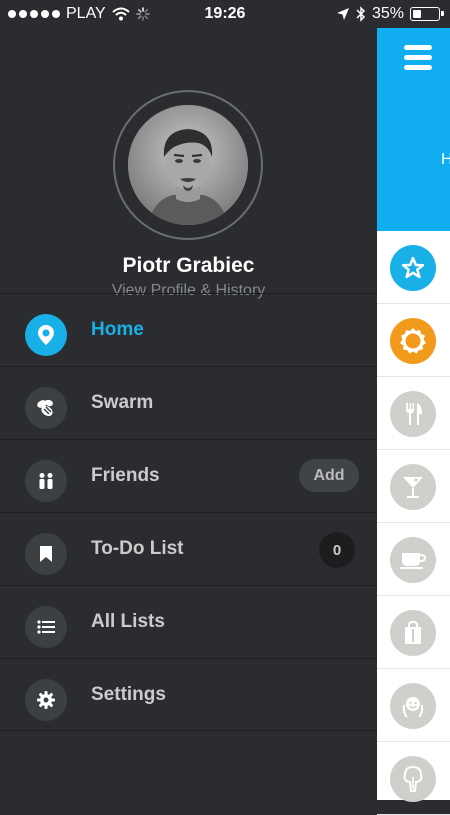 This screenshot has height=815, width=450. I want to click on menu-item-todo-list: To-Do List 0, so click(188, 548).